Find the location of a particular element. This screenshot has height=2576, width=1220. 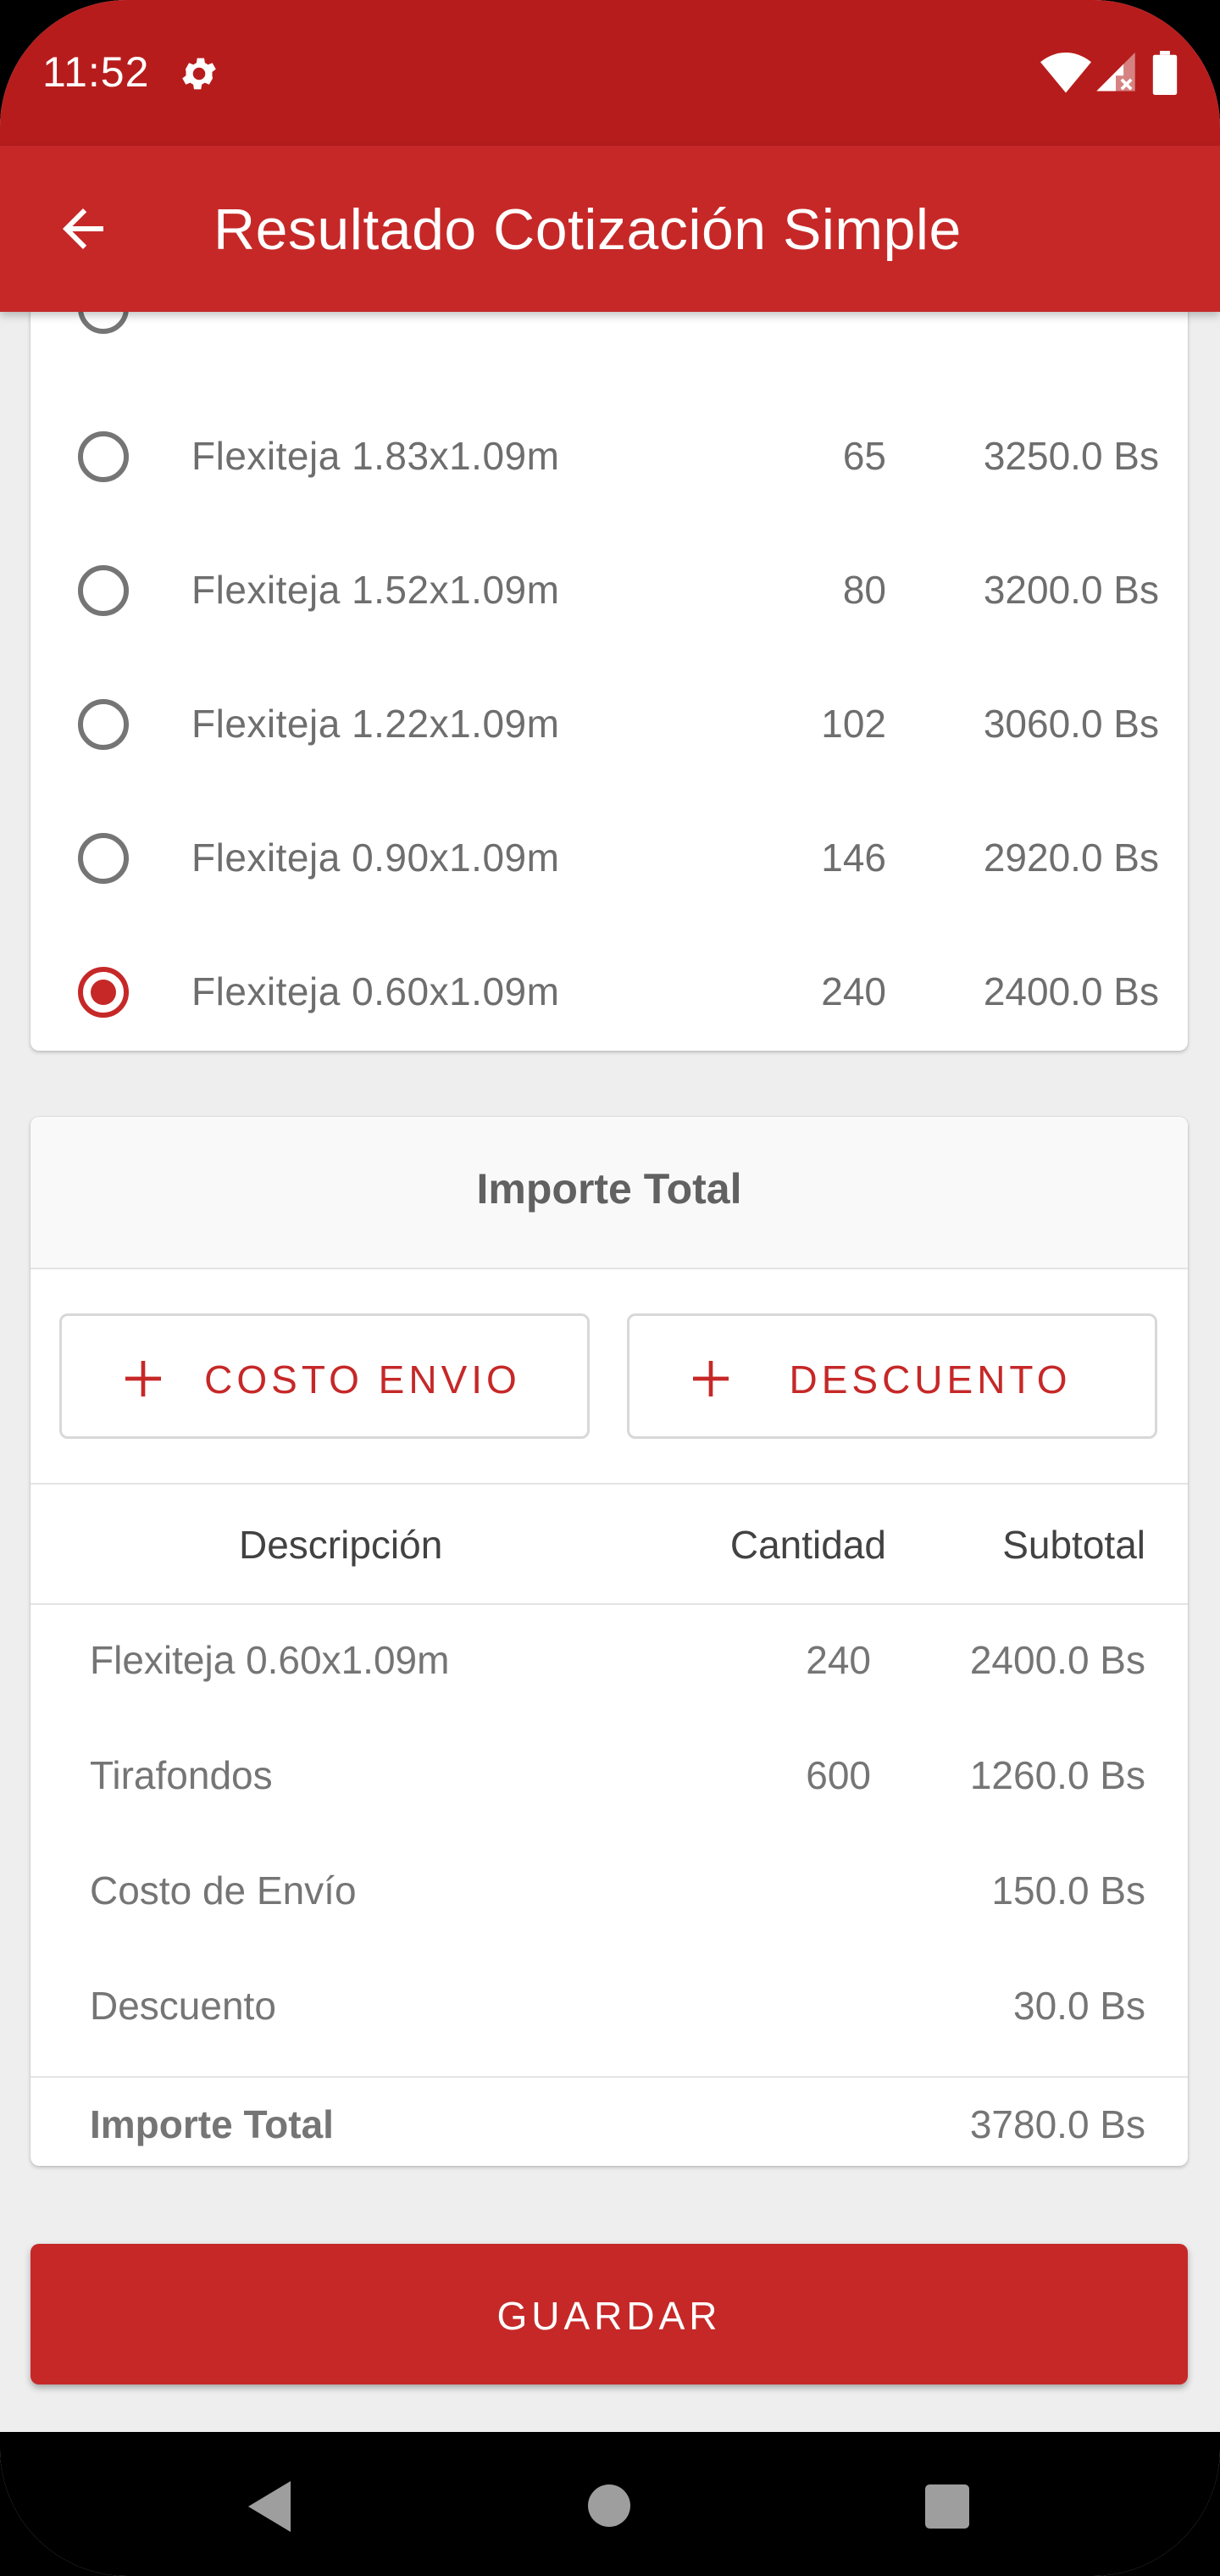

option-quantity: 65 is located at coordinates (864, 456).